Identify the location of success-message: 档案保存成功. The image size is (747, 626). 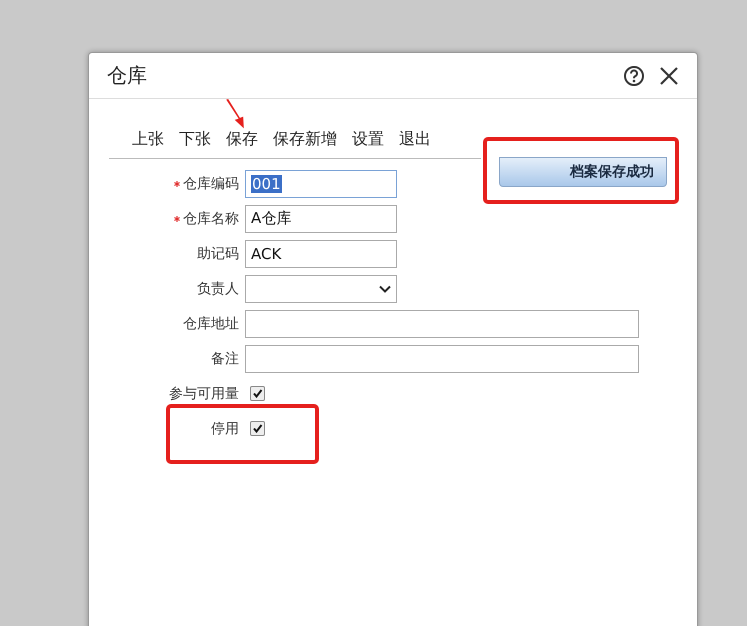
(583, 172).